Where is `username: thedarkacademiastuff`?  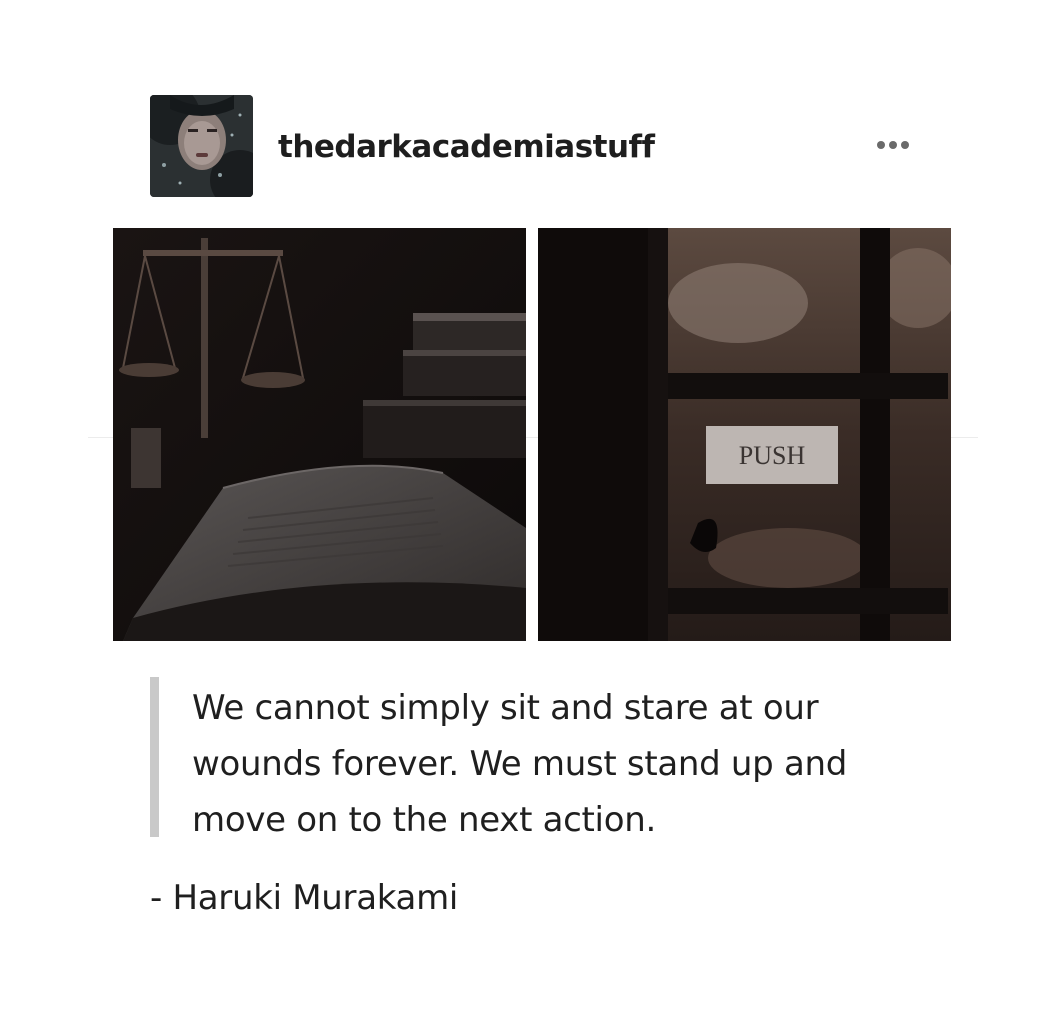 username: thedarkacademiastuff is located at coordinates (466, 147).